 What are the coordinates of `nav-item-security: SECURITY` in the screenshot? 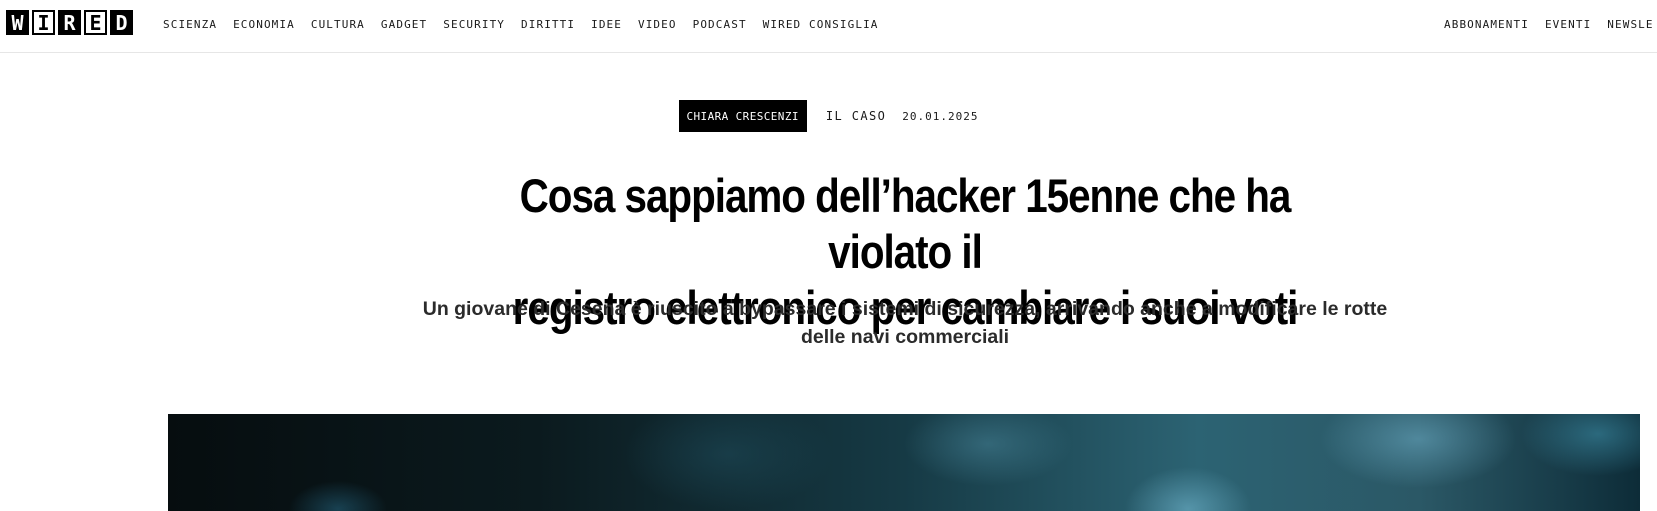 It's located at (474, 24).